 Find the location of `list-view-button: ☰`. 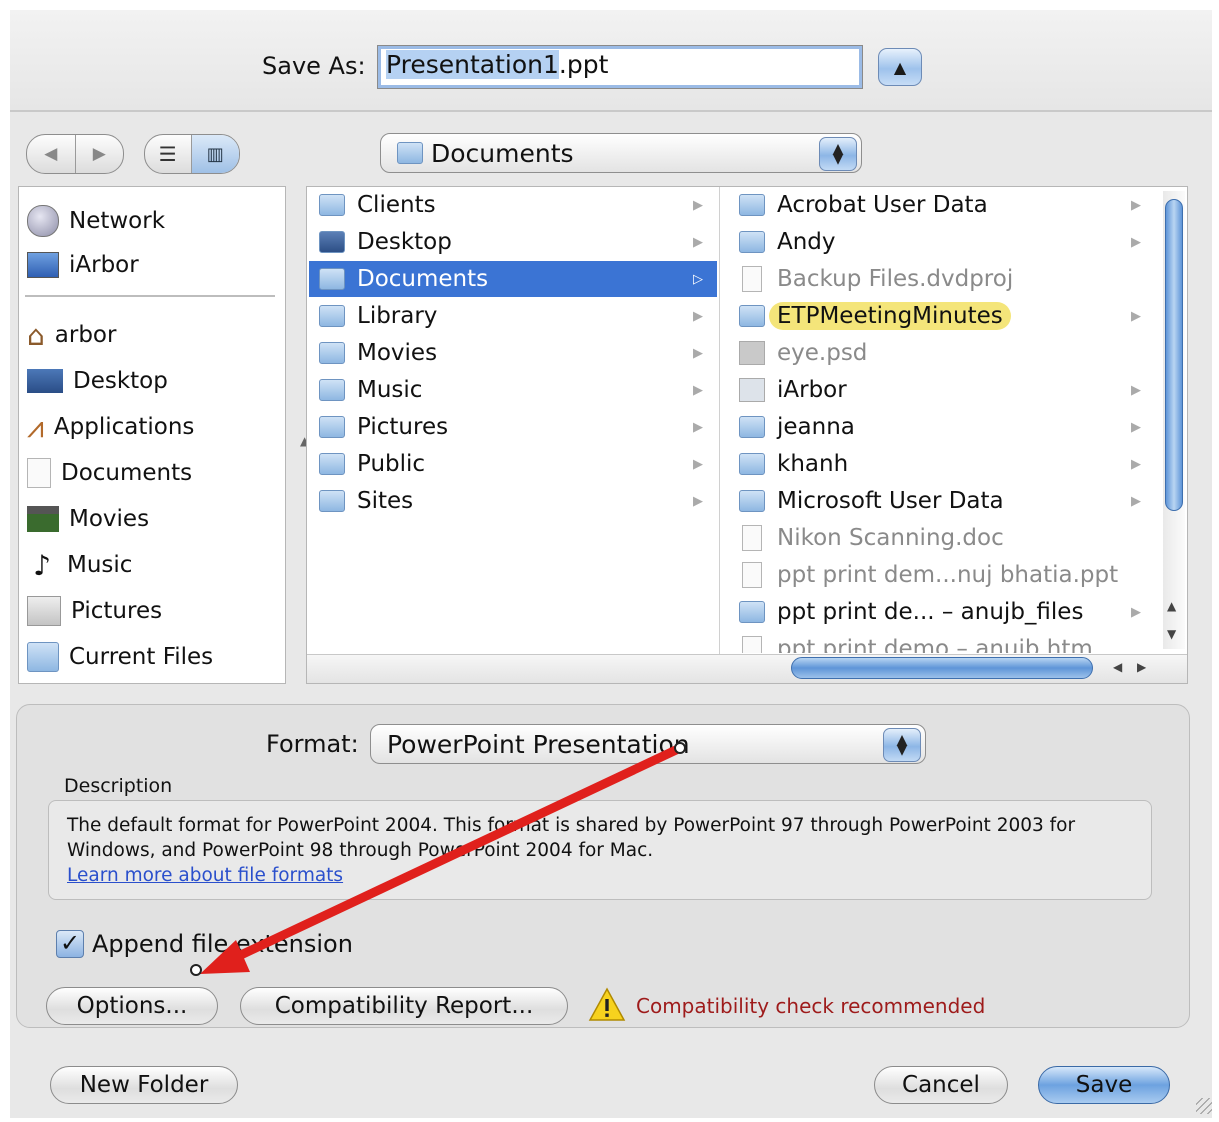

list-view-button: ☰ is located at coordinates (168, 154).